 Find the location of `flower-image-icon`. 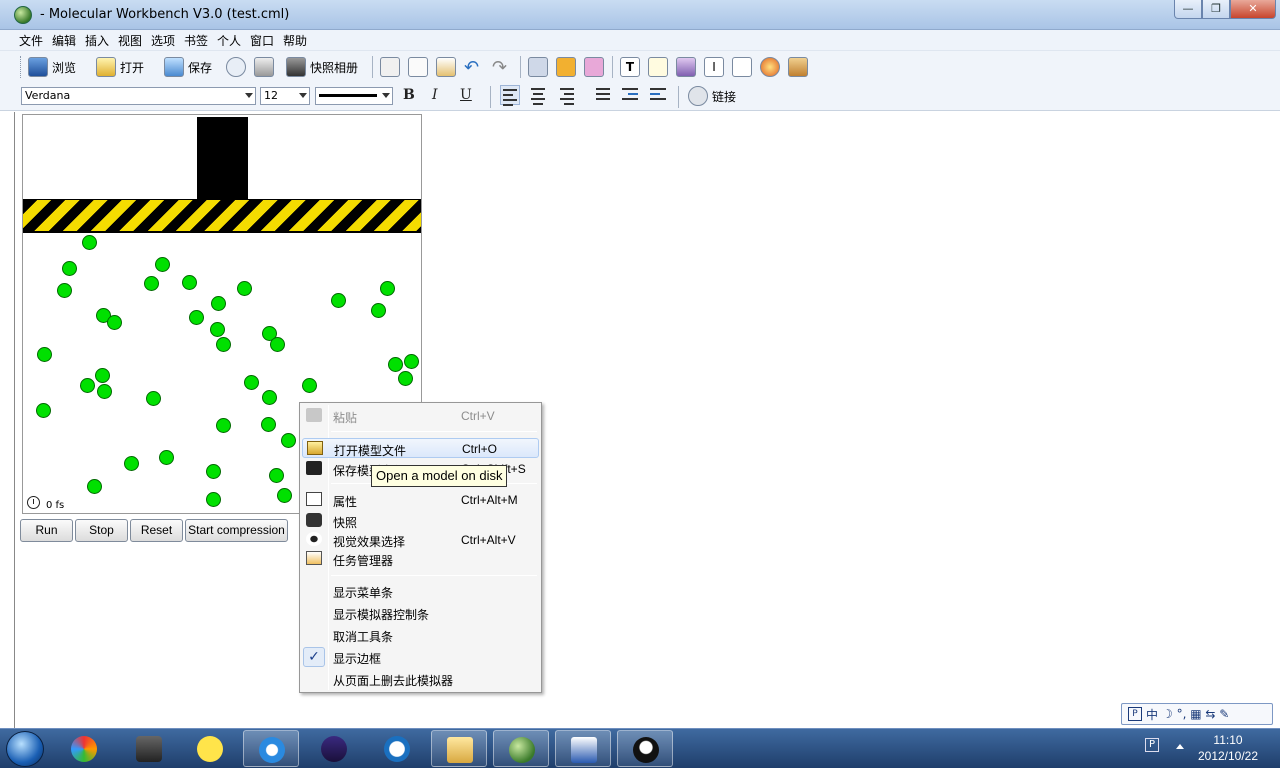

flower-image-icon is located at coordinates (594, 67).